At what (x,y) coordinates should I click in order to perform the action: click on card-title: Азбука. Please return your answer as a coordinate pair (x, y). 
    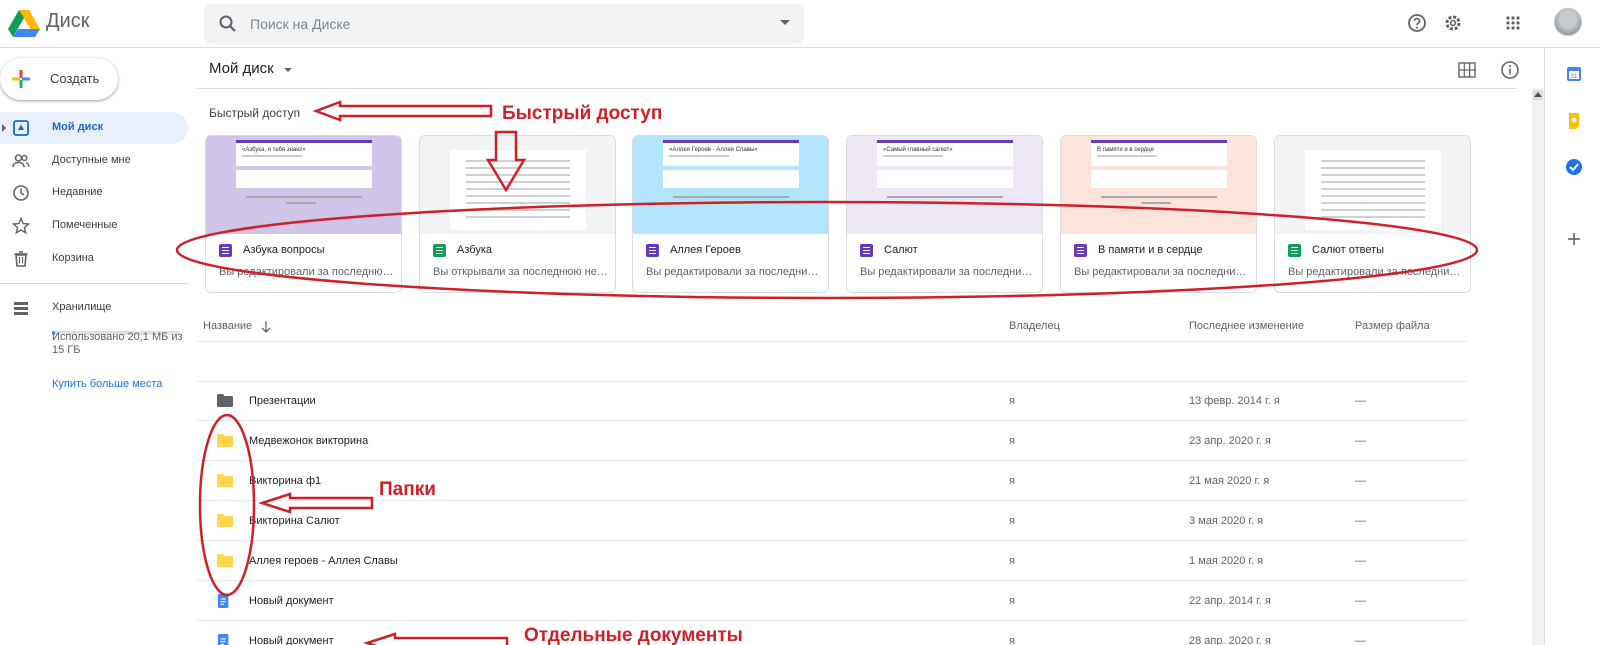
    Looking at the image, I should click on (474, 250).